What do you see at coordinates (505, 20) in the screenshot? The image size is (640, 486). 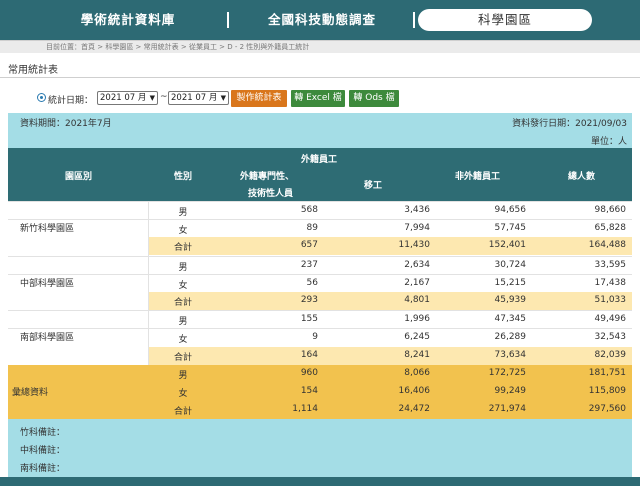 I see `nav-tab-science-park: 科學園區` at bounding box center [505, 20].